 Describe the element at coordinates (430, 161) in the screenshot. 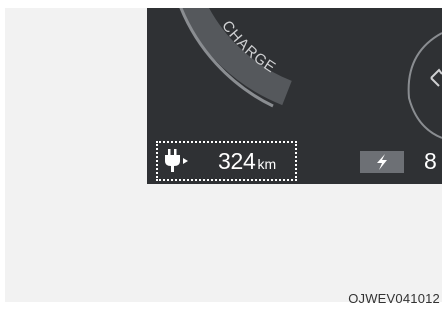

I see `charge-value: 8` at that location.